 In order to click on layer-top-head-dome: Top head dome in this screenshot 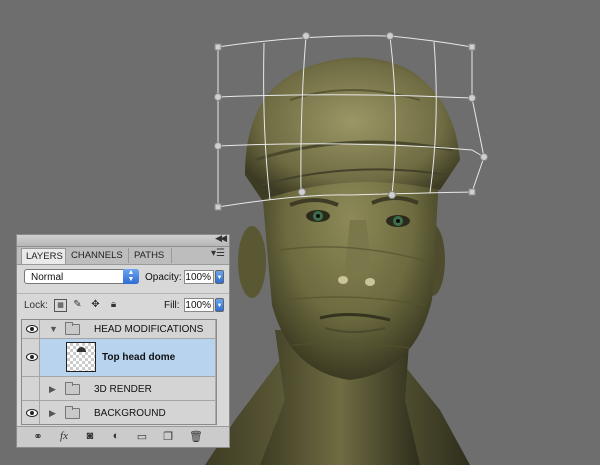, I will do `click(119, 358)`.